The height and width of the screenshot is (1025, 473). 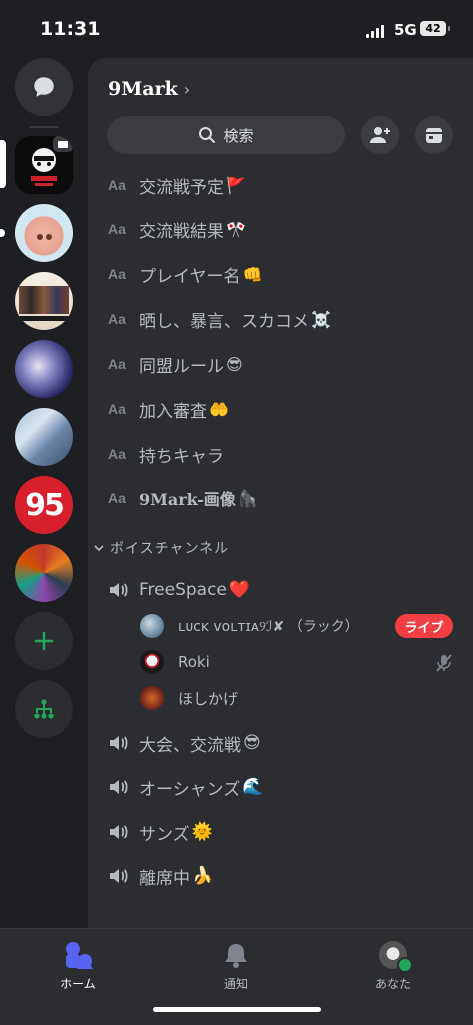 What do you see at coordinates (236, 956) in the screenshot?
I see `bell-icon` at bounding box center [236, 956].